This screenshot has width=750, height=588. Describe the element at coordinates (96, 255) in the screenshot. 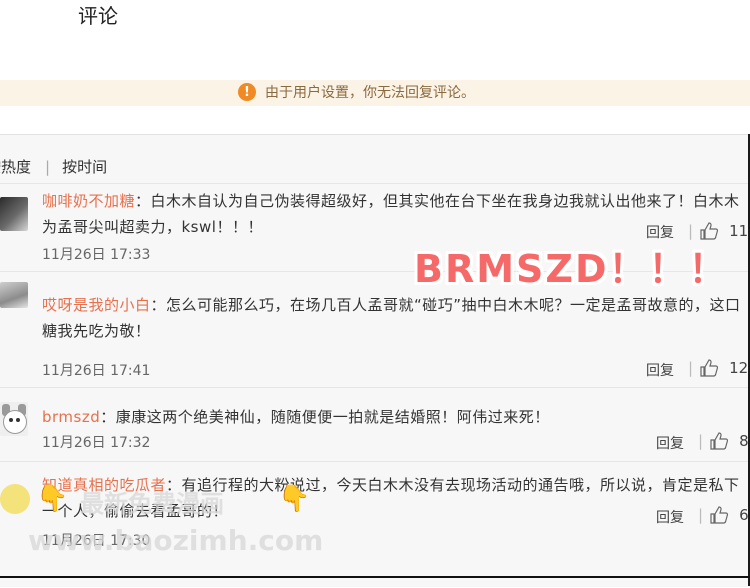

I see `comment-time: 11月26日 17:33` at that location.